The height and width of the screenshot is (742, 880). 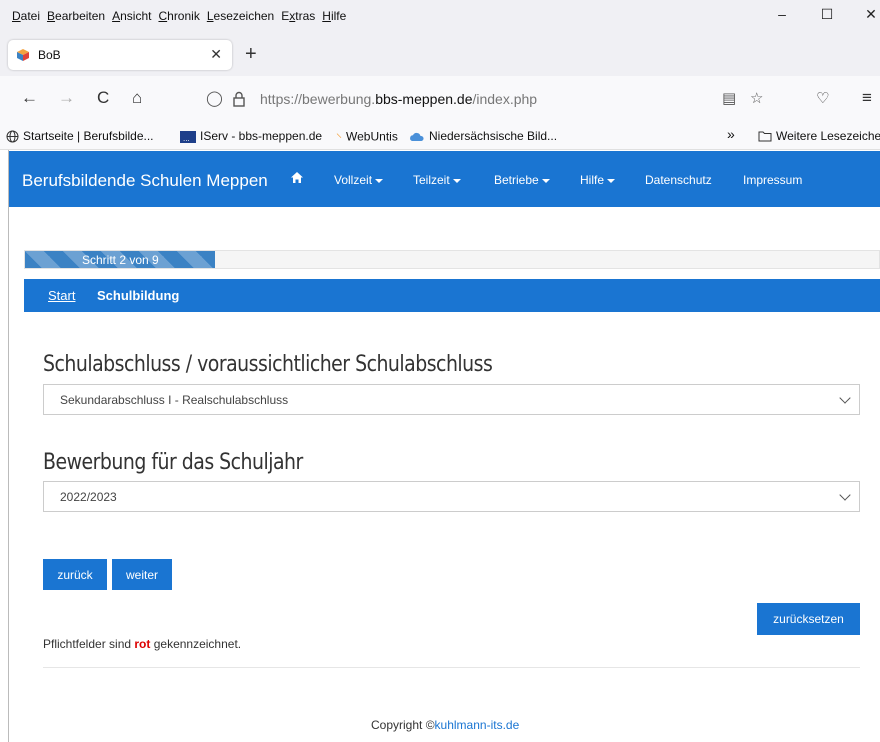 What do you see at coordinates (782, 14) in the screenshot?
I see `minimize-button: –` at bounding box center [782, 14].